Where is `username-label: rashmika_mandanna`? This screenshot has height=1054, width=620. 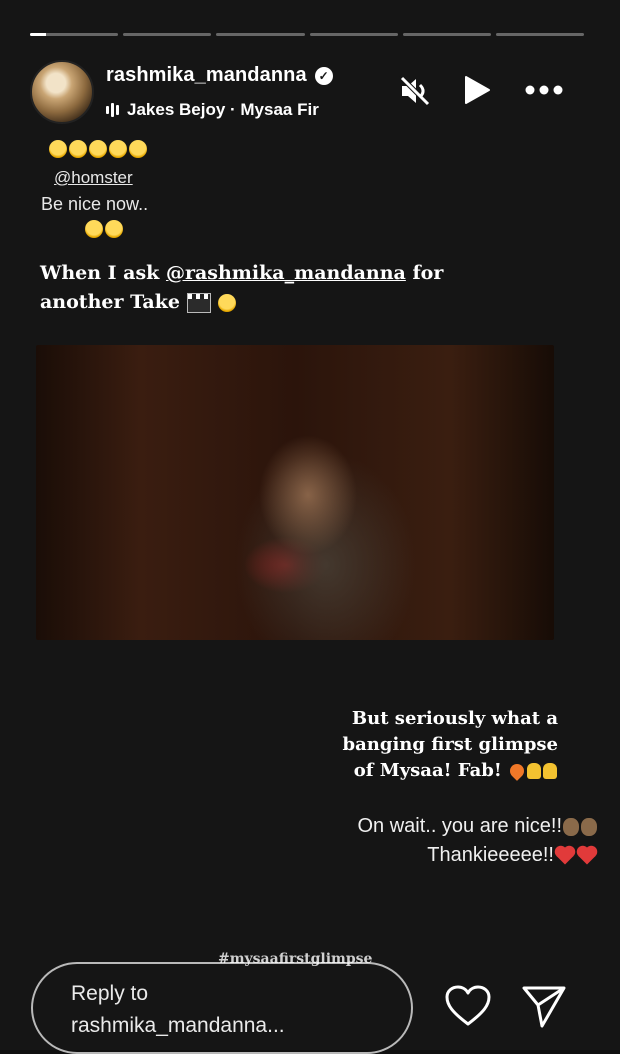 username-label: rashmika_mandanna is located at coordinates (206, 75).